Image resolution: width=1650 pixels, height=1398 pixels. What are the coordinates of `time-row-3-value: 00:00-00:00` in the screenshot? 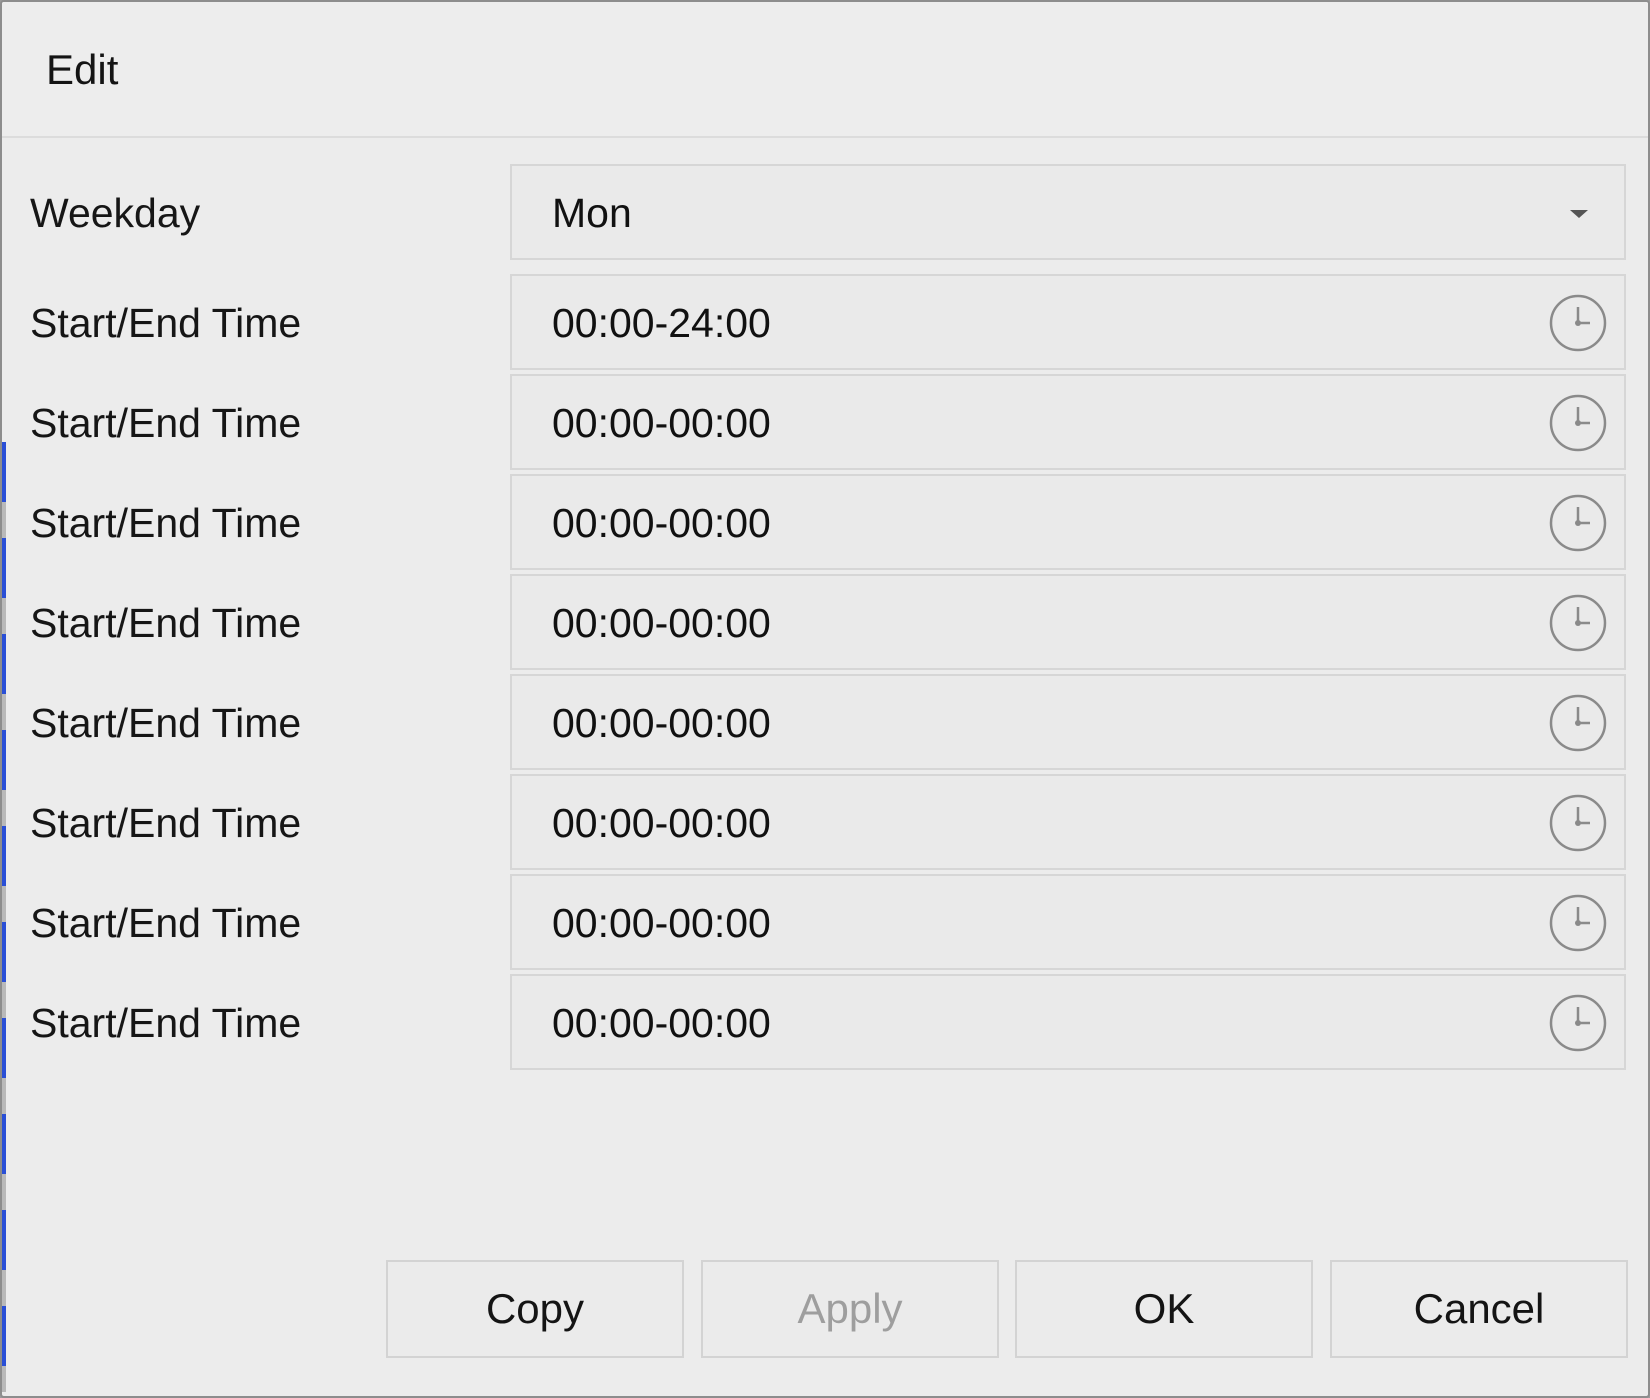 It's located at (661, 523).